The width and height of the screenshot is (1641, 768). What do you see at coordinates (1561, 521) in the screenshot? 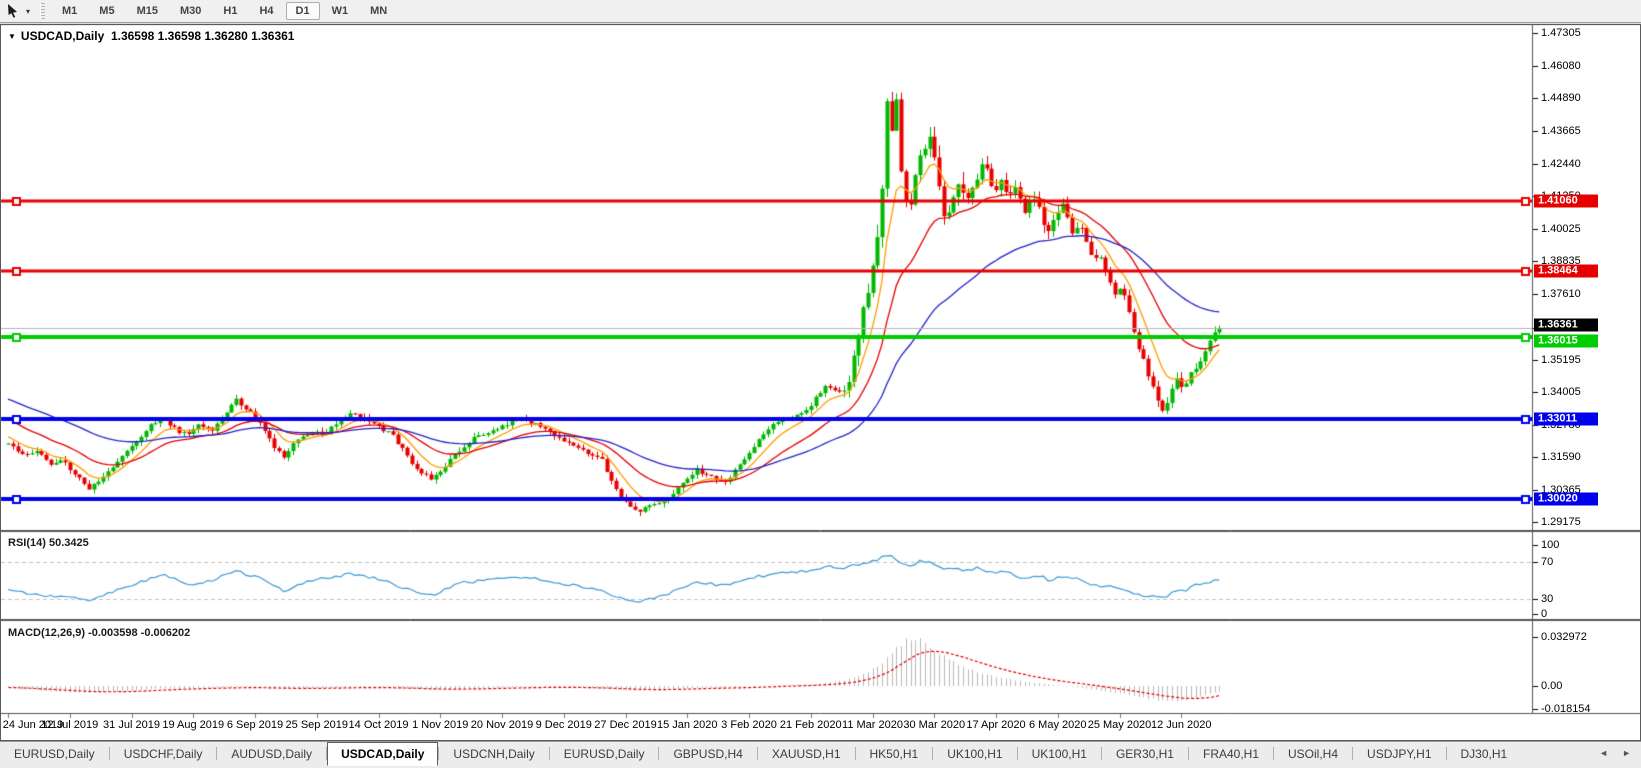
I see `price-tick-1.29175: 1.29175` at bounding box center [1561, 521].